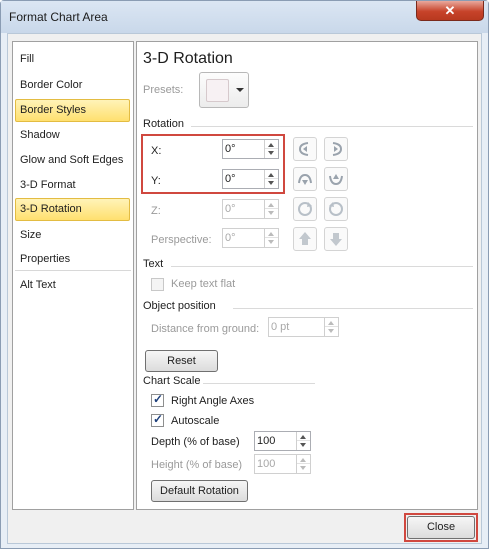 This screenshot has width=489, height=549. I want to click on counterclockwise-icon, so click(305, 209).